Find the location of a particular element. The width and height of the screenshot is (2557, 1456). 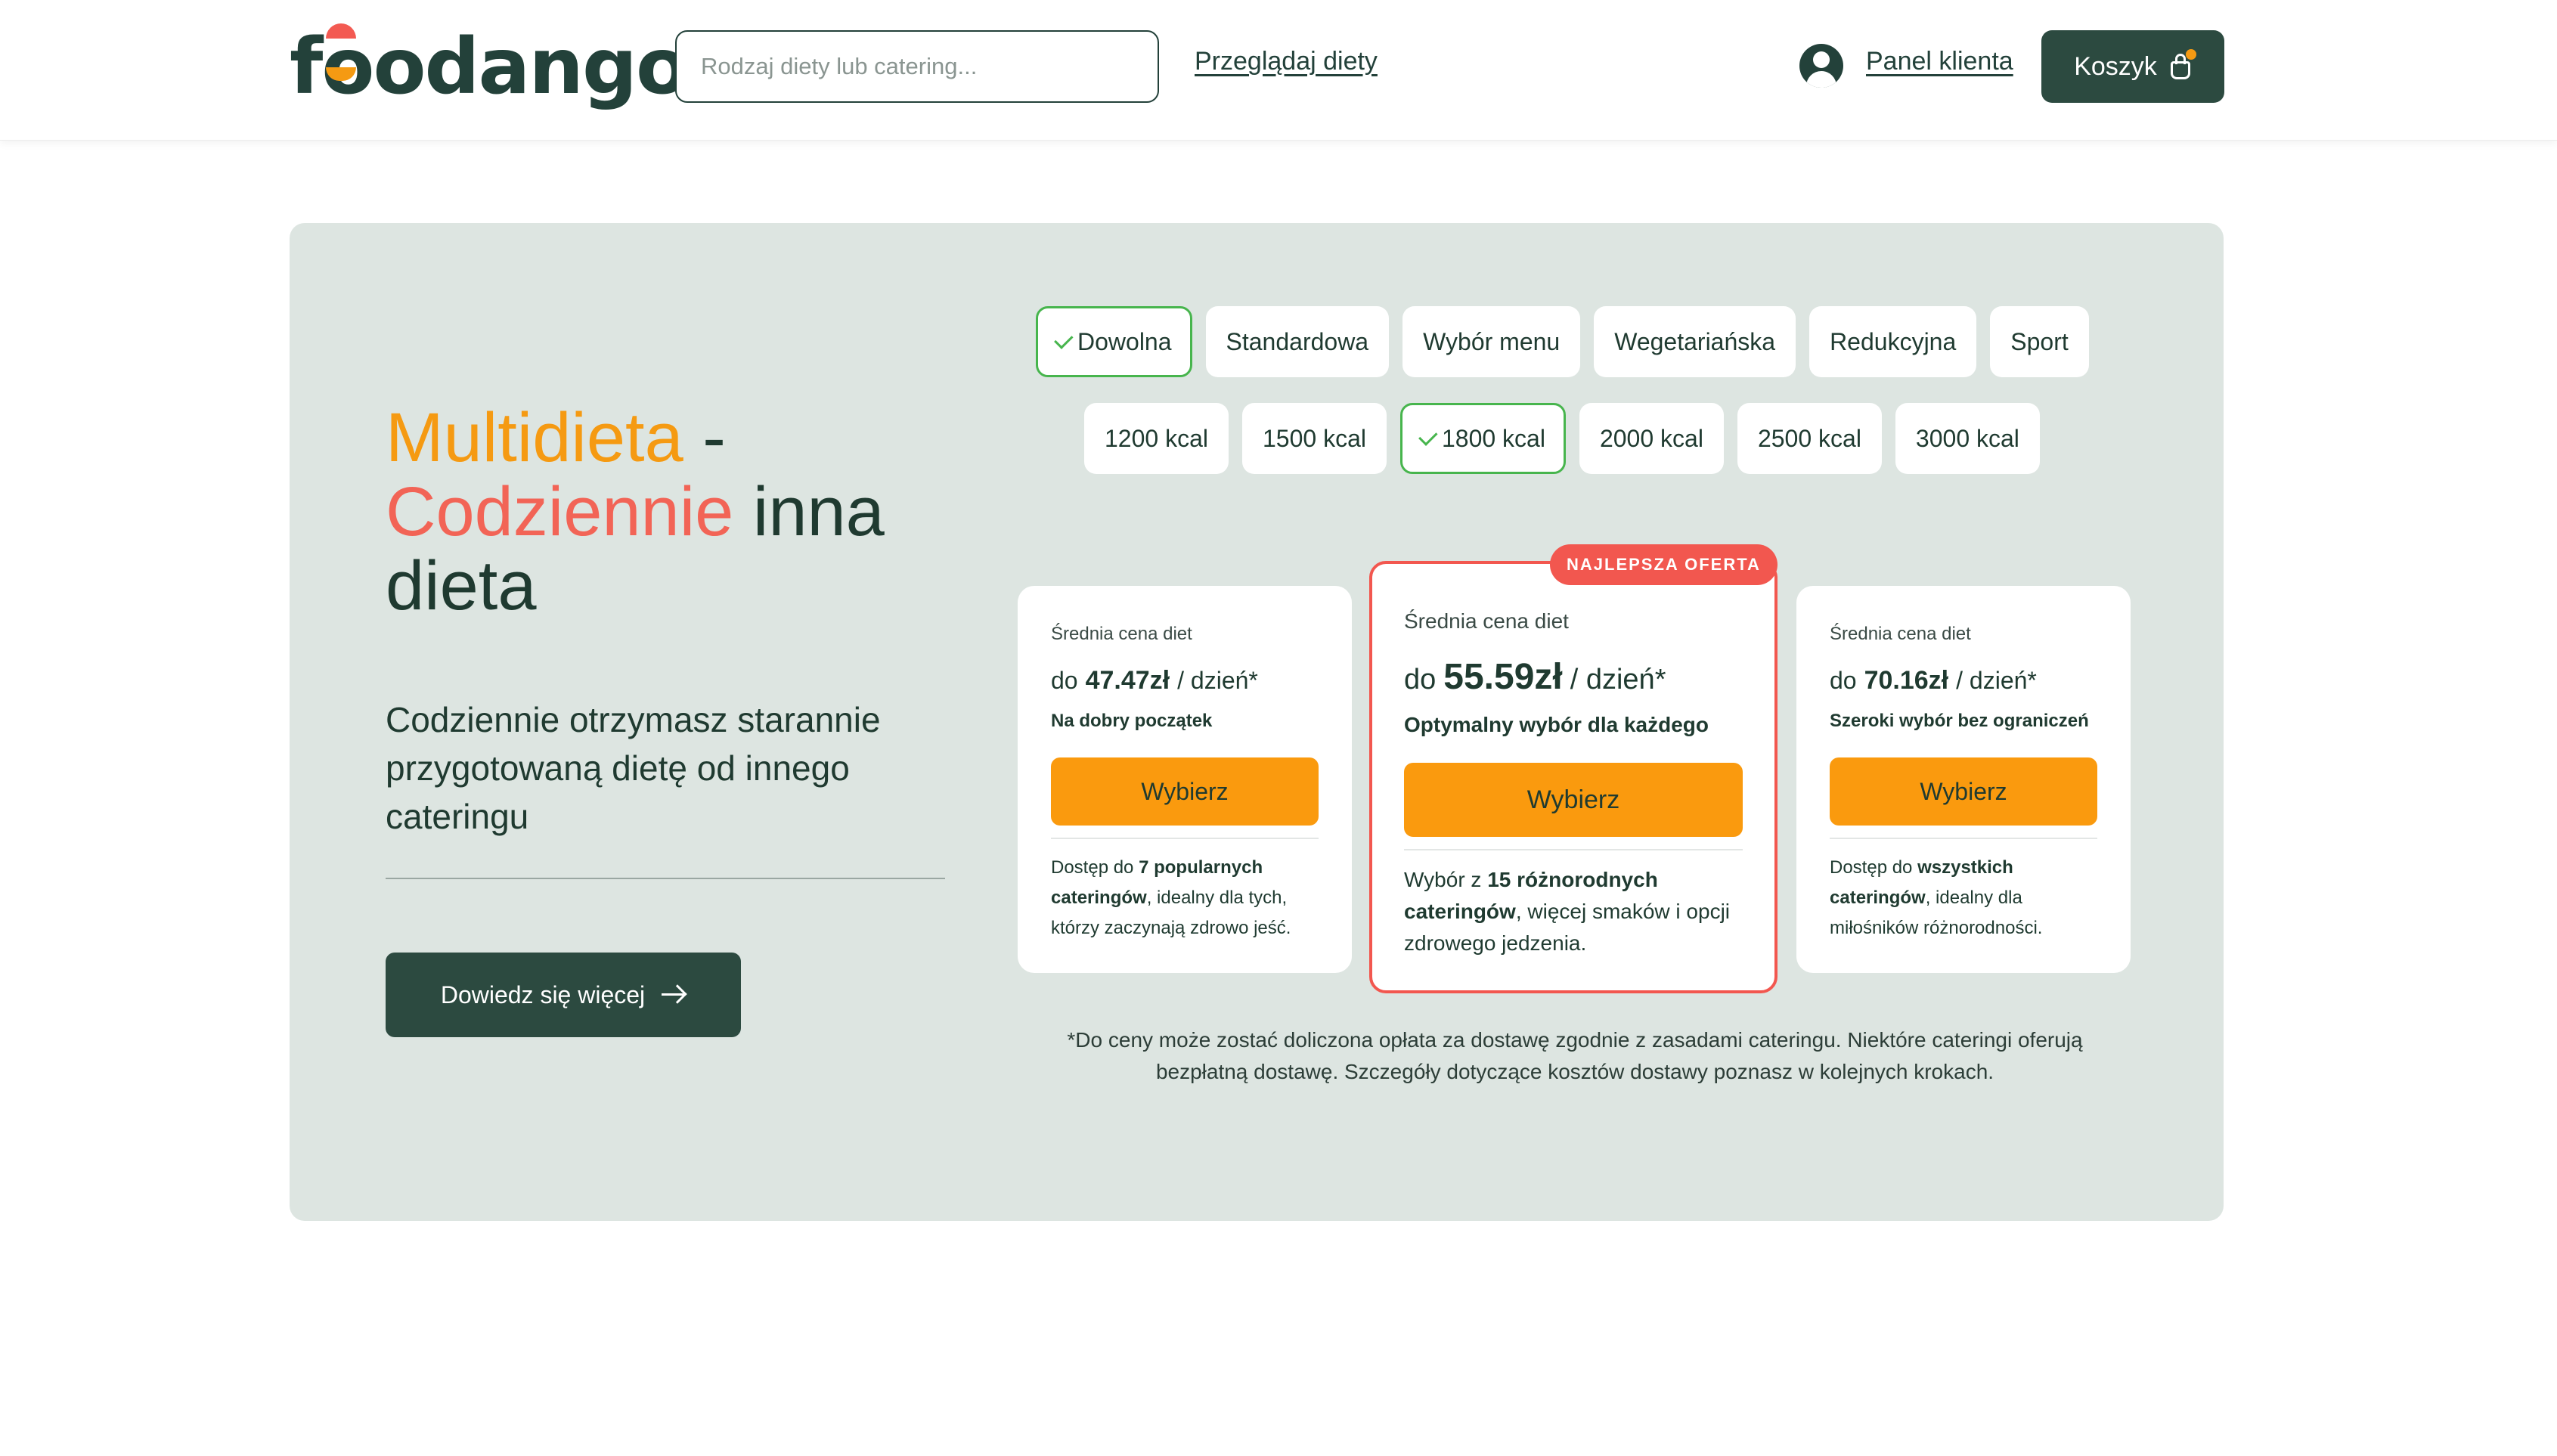

chip-kcal-1800: 1800 kcal is located at coordinates (1482, 438).